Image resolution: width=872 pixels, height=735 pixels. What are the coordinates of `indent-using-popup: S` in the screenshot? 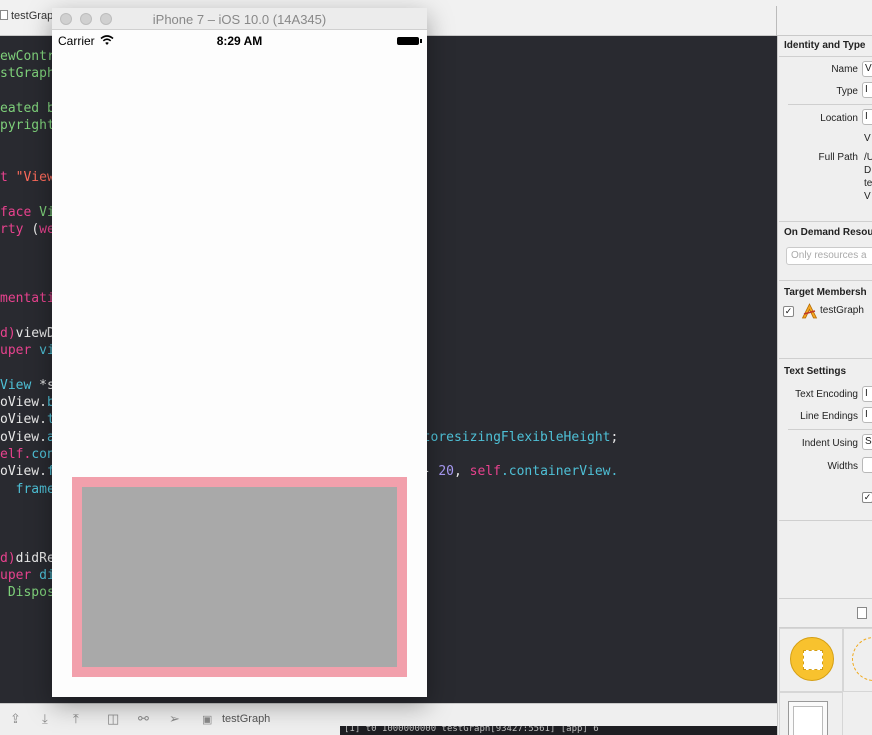 It's located at (867, 442).